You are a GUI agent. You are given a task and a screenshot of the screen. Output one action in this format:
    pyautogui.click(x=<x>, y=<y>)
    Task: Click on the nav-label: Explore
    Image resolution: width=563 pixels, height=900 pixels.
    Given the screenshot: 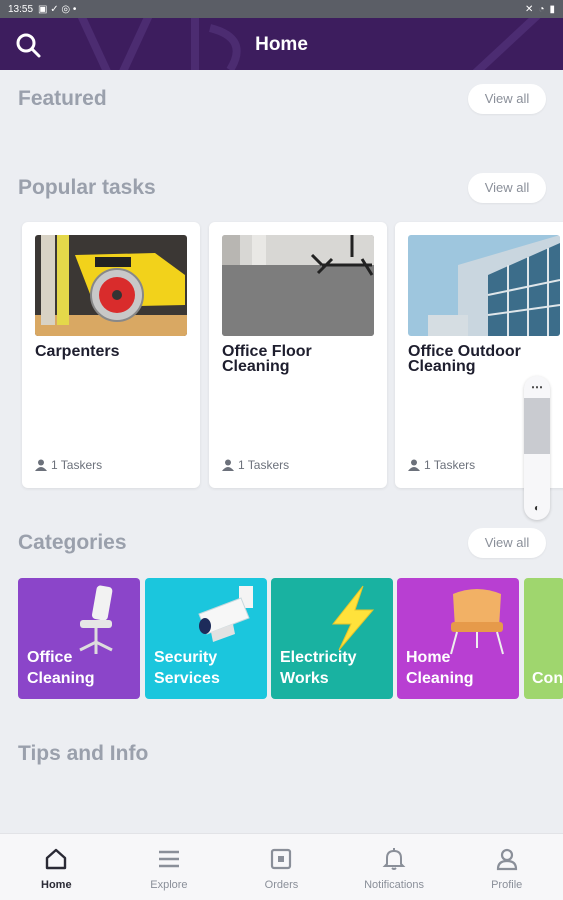 What is the action you would take?
    pyautogui.click(x=169, y=885)
    